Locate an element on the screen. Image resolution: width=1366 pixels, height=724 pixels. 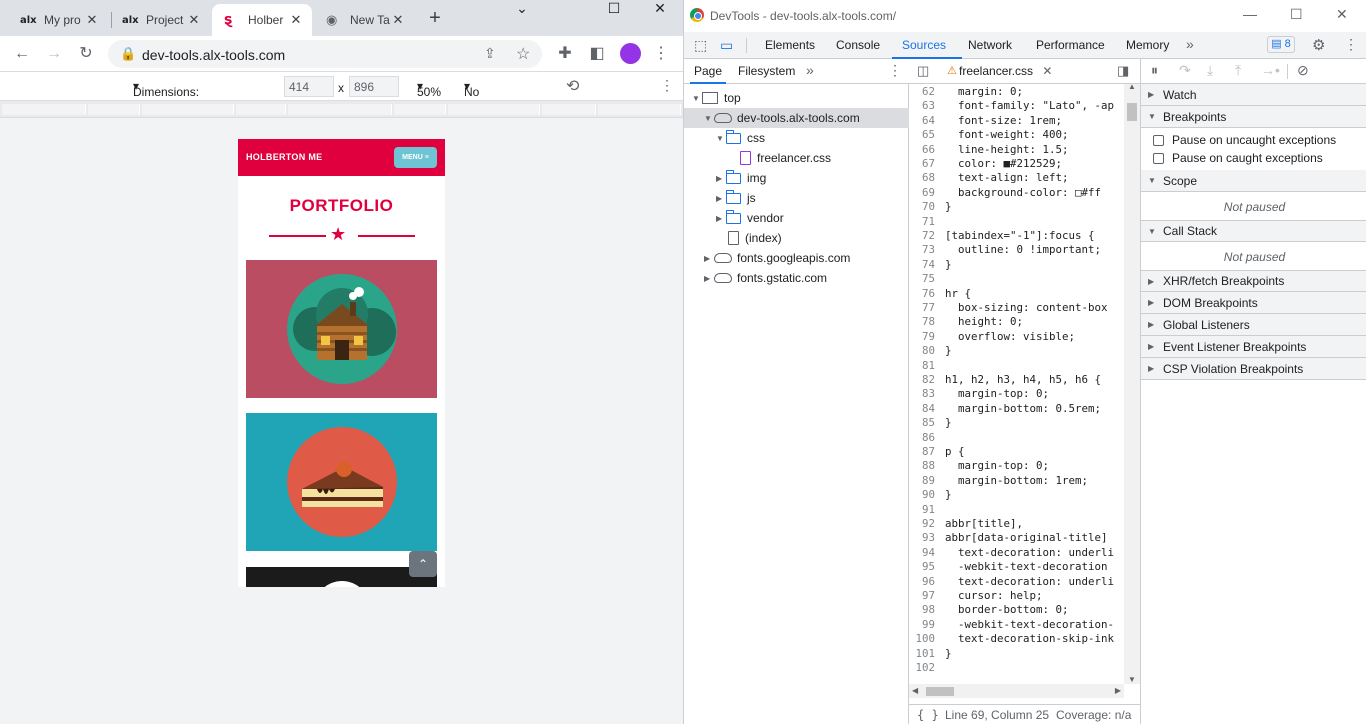
new-tab-button: + is located at coordinates (435, 18).